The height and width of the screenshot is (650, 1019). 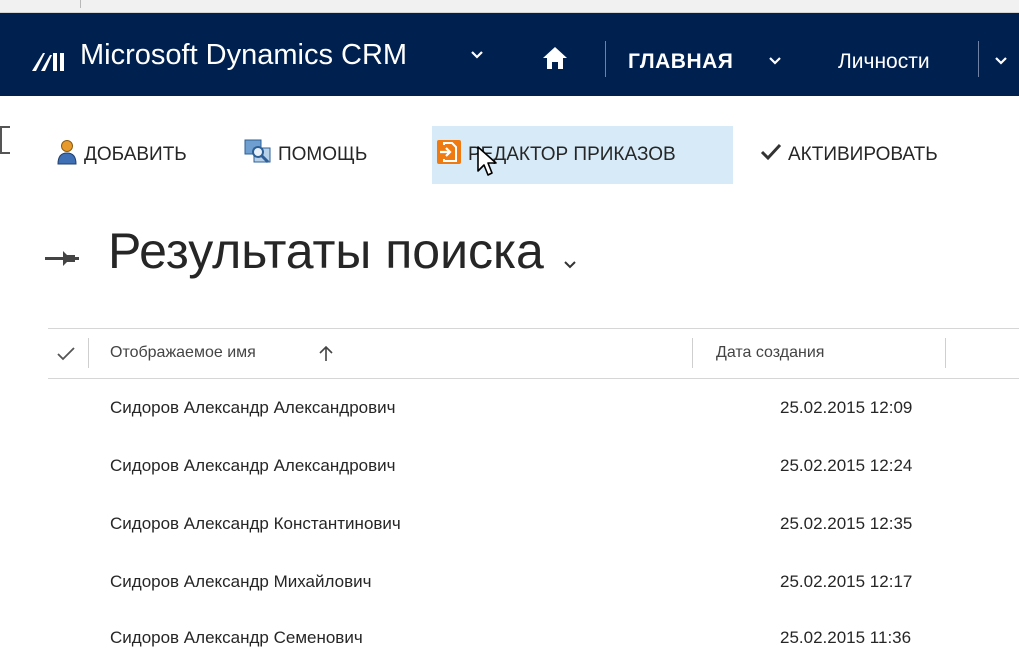 I want to click on cell-display-name: Сидоров Александр Константинович, so click(x=255, y=524).